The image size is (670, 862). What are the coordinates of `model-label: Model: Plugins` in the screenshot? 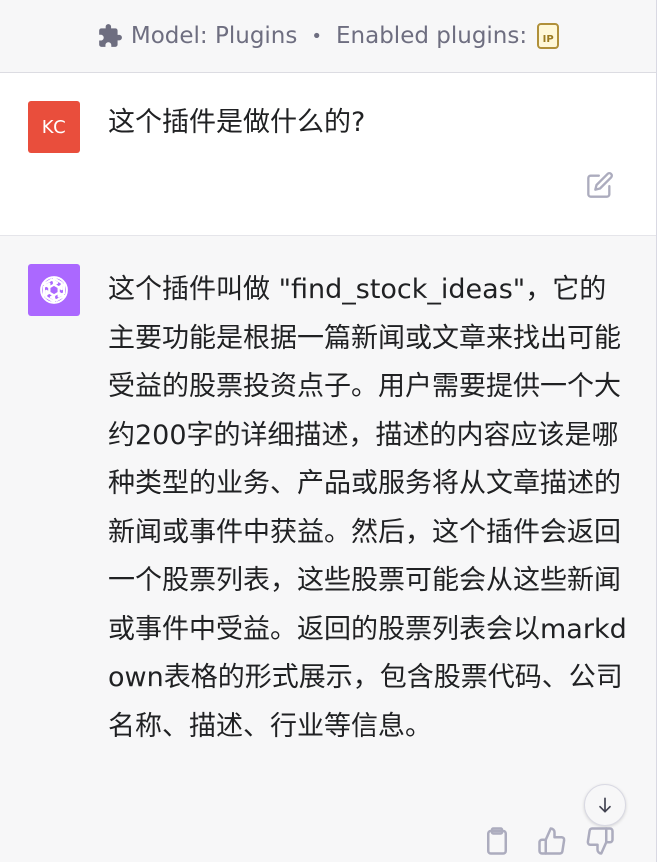 It's located at (214, 36).